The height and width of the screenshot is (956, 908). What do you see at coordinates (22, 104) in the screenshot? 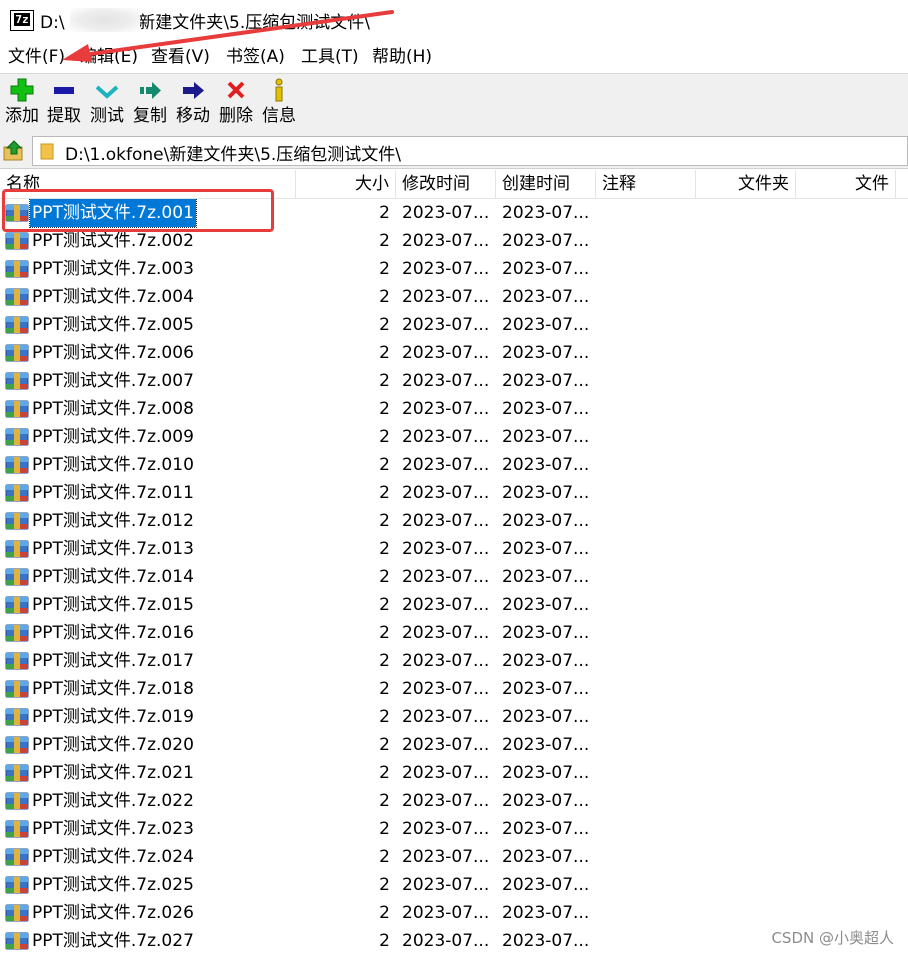
I see `add-button: 添加` at bounding box center [22, 104].